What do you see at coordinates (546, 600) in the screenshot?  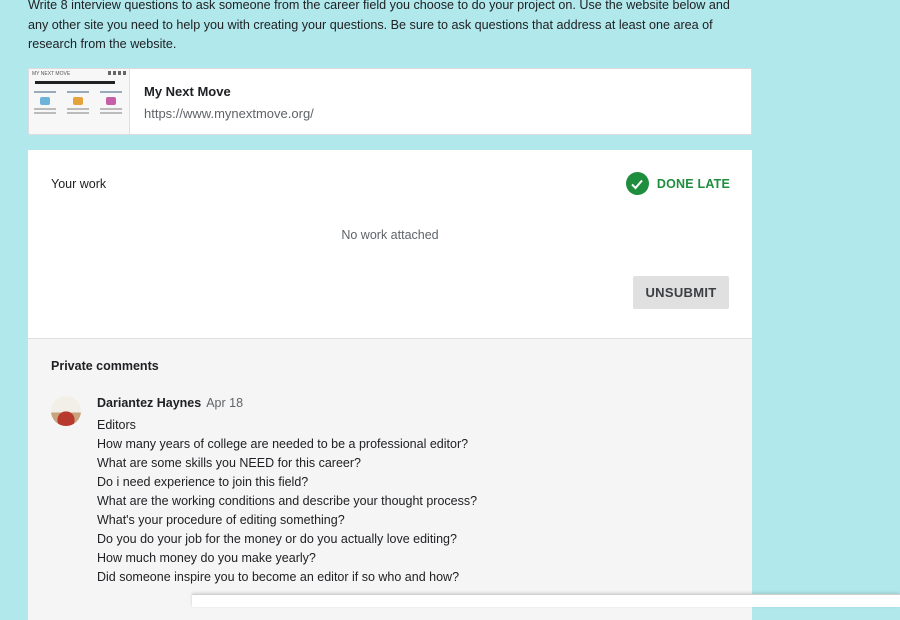 I see `bottom-panel-edge` at bounding box center [546, 600].